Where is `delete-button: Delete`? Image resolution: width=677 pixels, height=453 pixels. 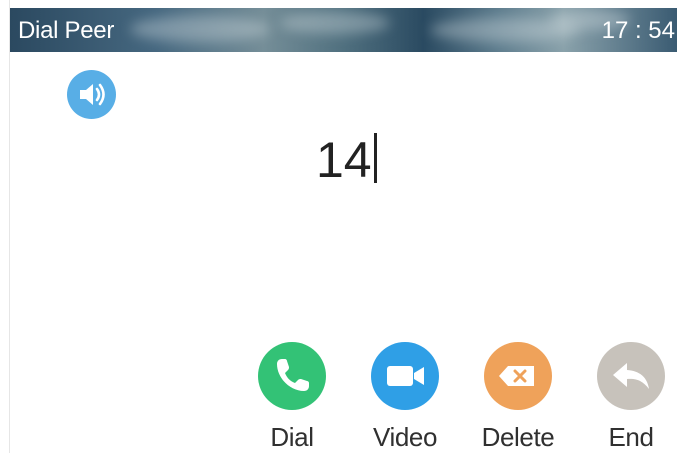 delete-button: Delete is located at coordinates (518, 397).